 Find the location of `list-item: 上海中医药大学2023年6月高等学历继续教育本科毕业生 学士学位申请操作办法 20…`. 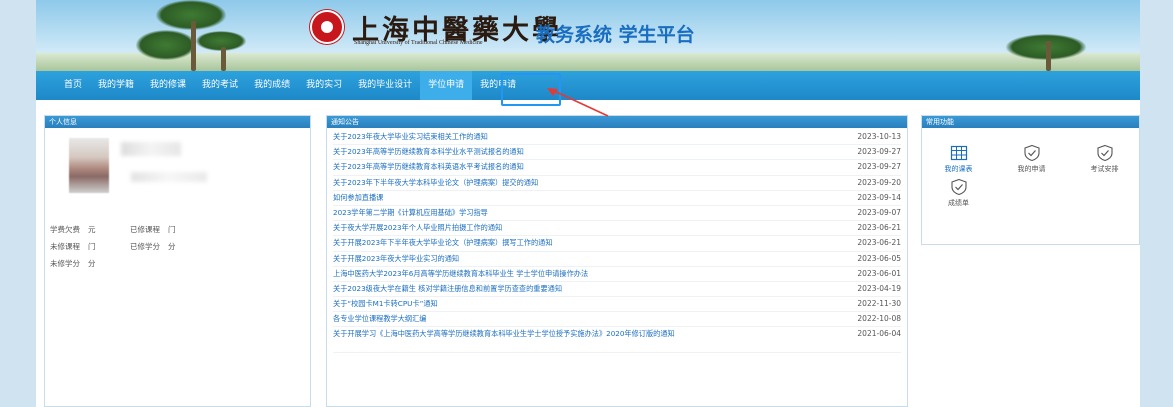

list-item: 上海中医药大学2023年6月高等学历继续教育本科毕业生 学士学位申请操作办法 20… is located at coordinates (617, 274).